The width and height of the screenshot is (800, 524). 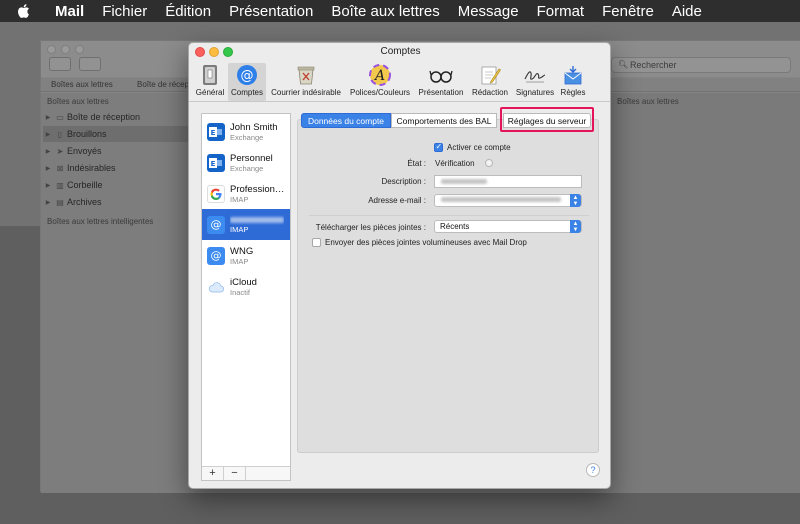 What do you see at coordinates (116, 185) in the screenshot?
I see `sidebar-item-trash: ▶ ▥ Corbeille` at bounding box center [116, 185].